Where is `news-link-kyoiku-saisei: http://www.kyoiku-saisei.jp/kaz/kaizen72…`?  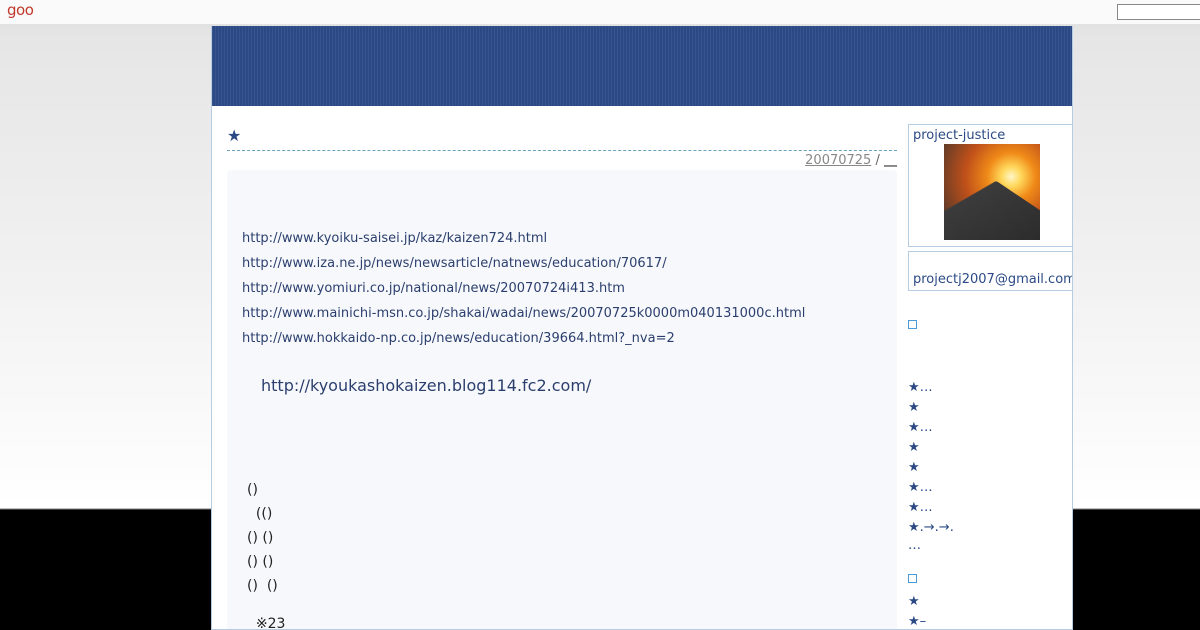 news-link-kyoiku-saisei: http://www.kyoiku-saisei.jp/kaz/kaizen72… is located at coordinates (394, 238).